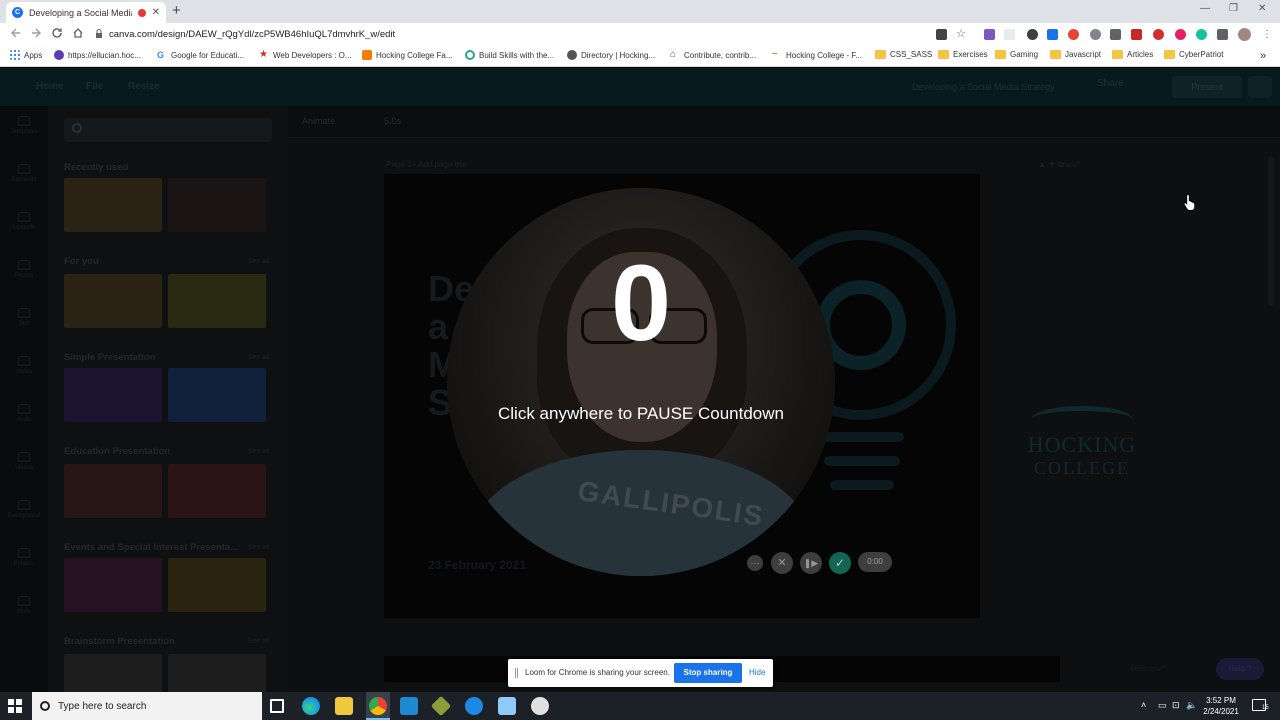 This screenshot has width=1280, height=720. What do you see at coordinates (311, 706) in the screenshot?
I see `edge-browser-icon` at bounding box center [311, 706].